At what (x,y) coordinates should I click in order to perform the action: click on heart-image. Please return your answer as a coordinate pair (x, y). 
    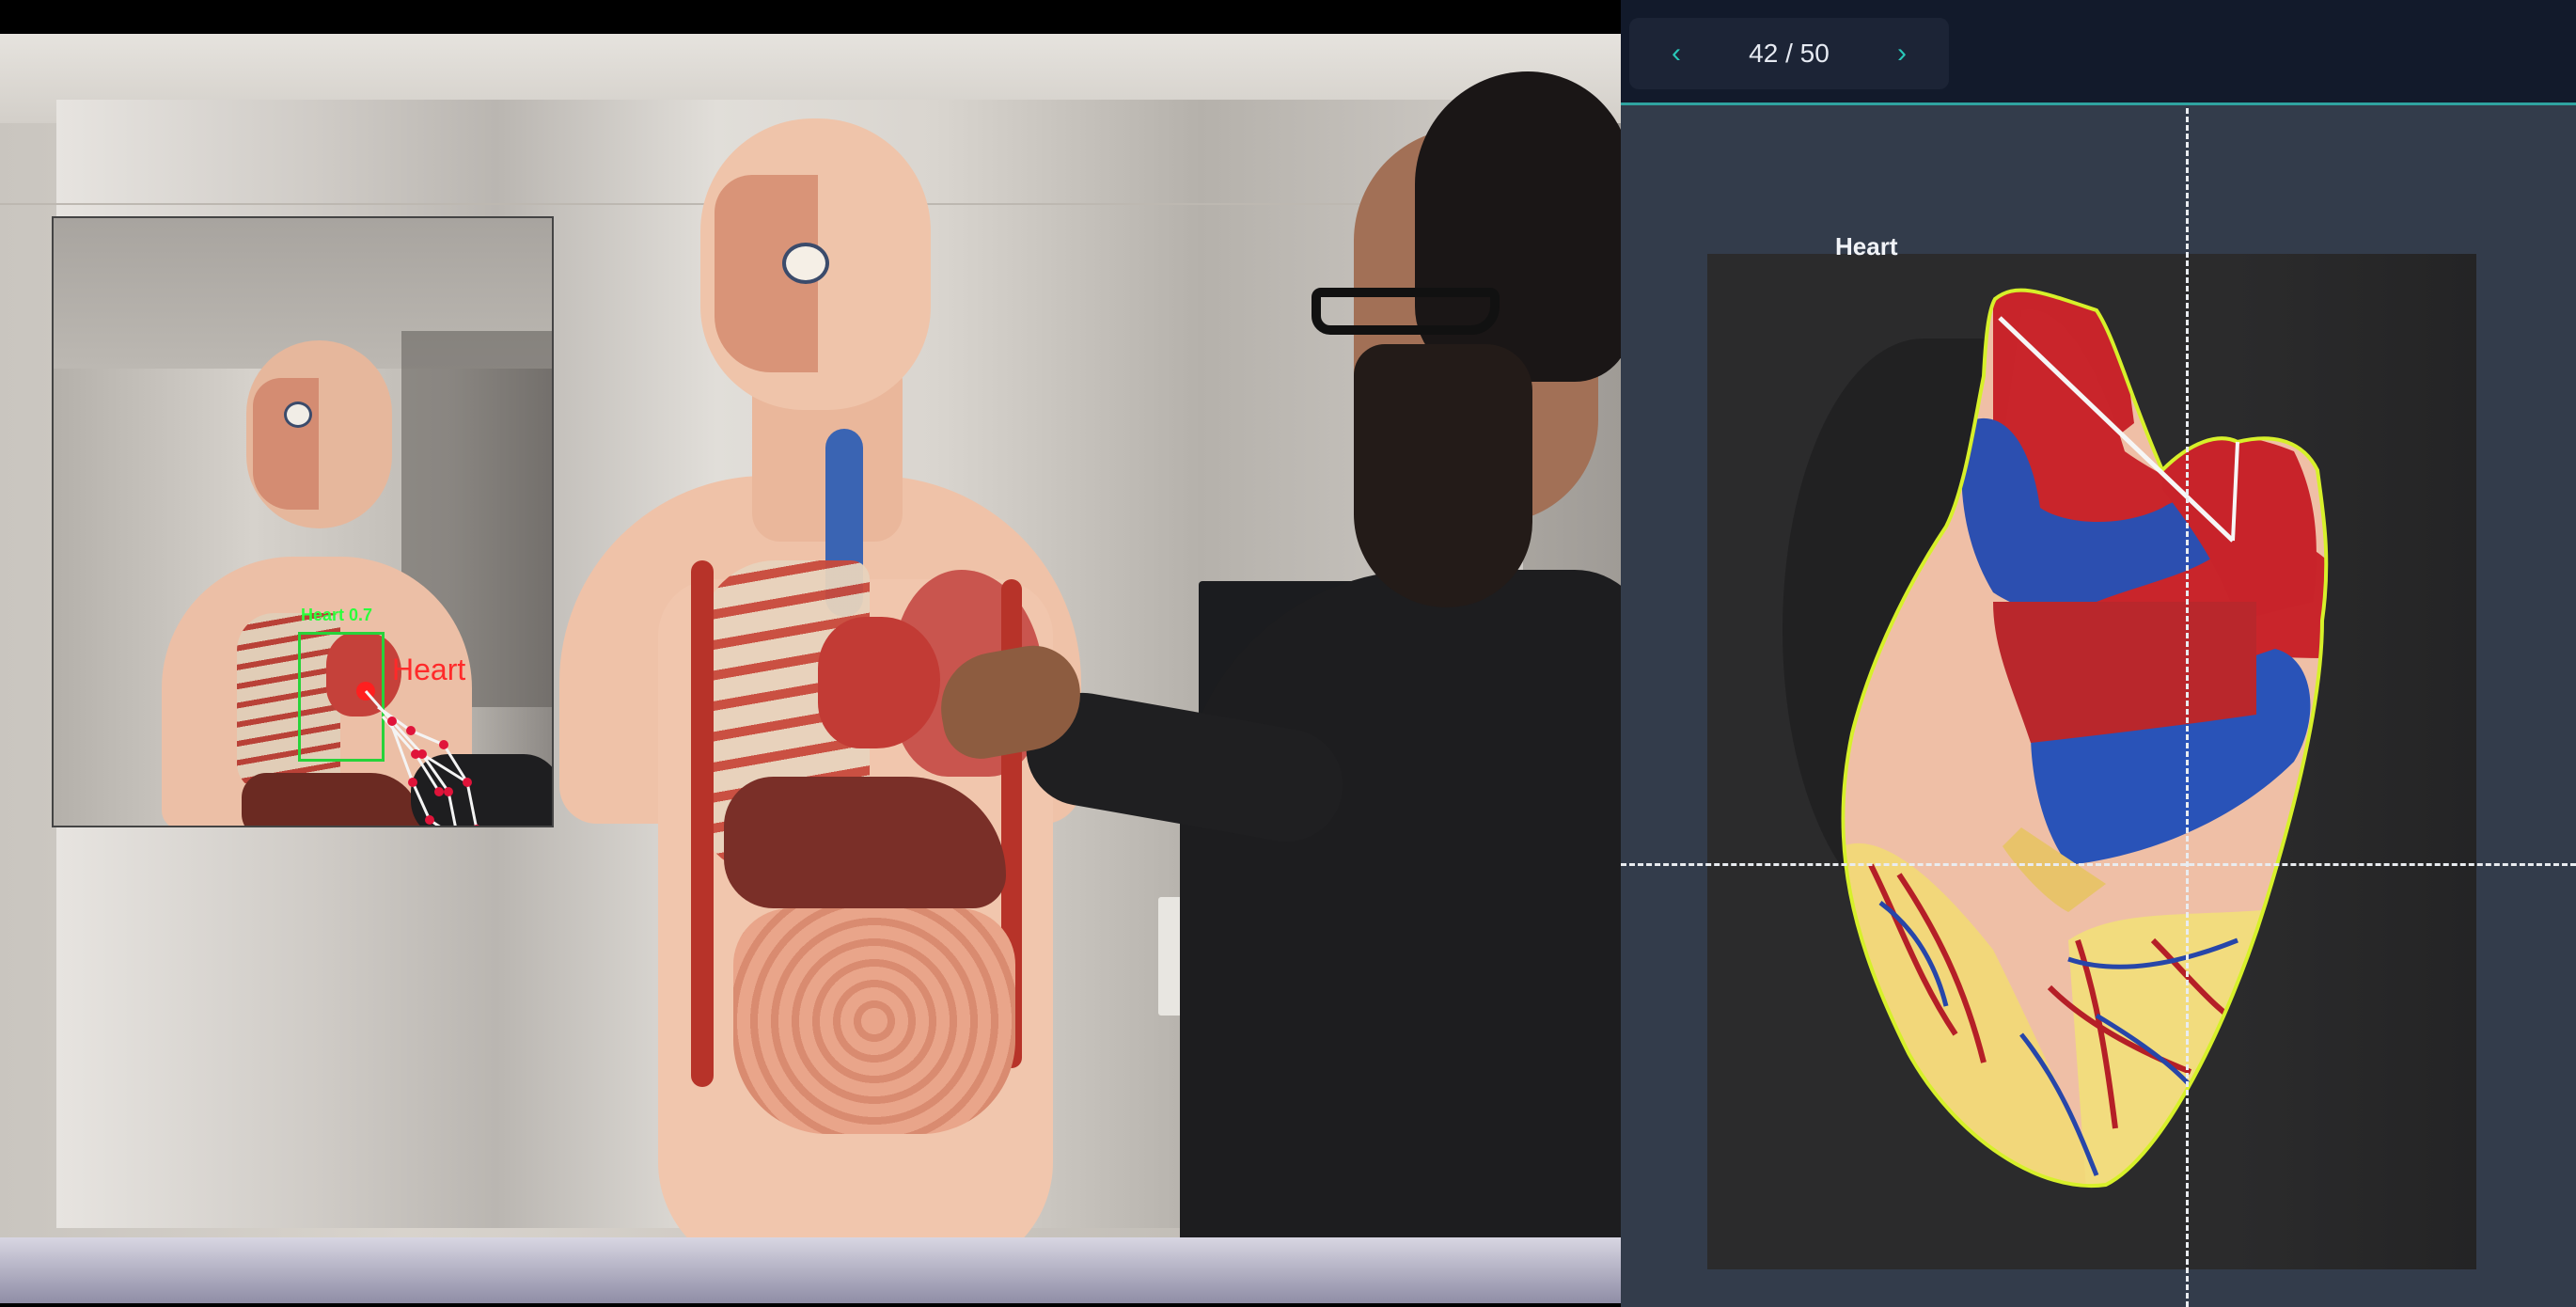
    Looking at the image, I should click on (2085, 738).